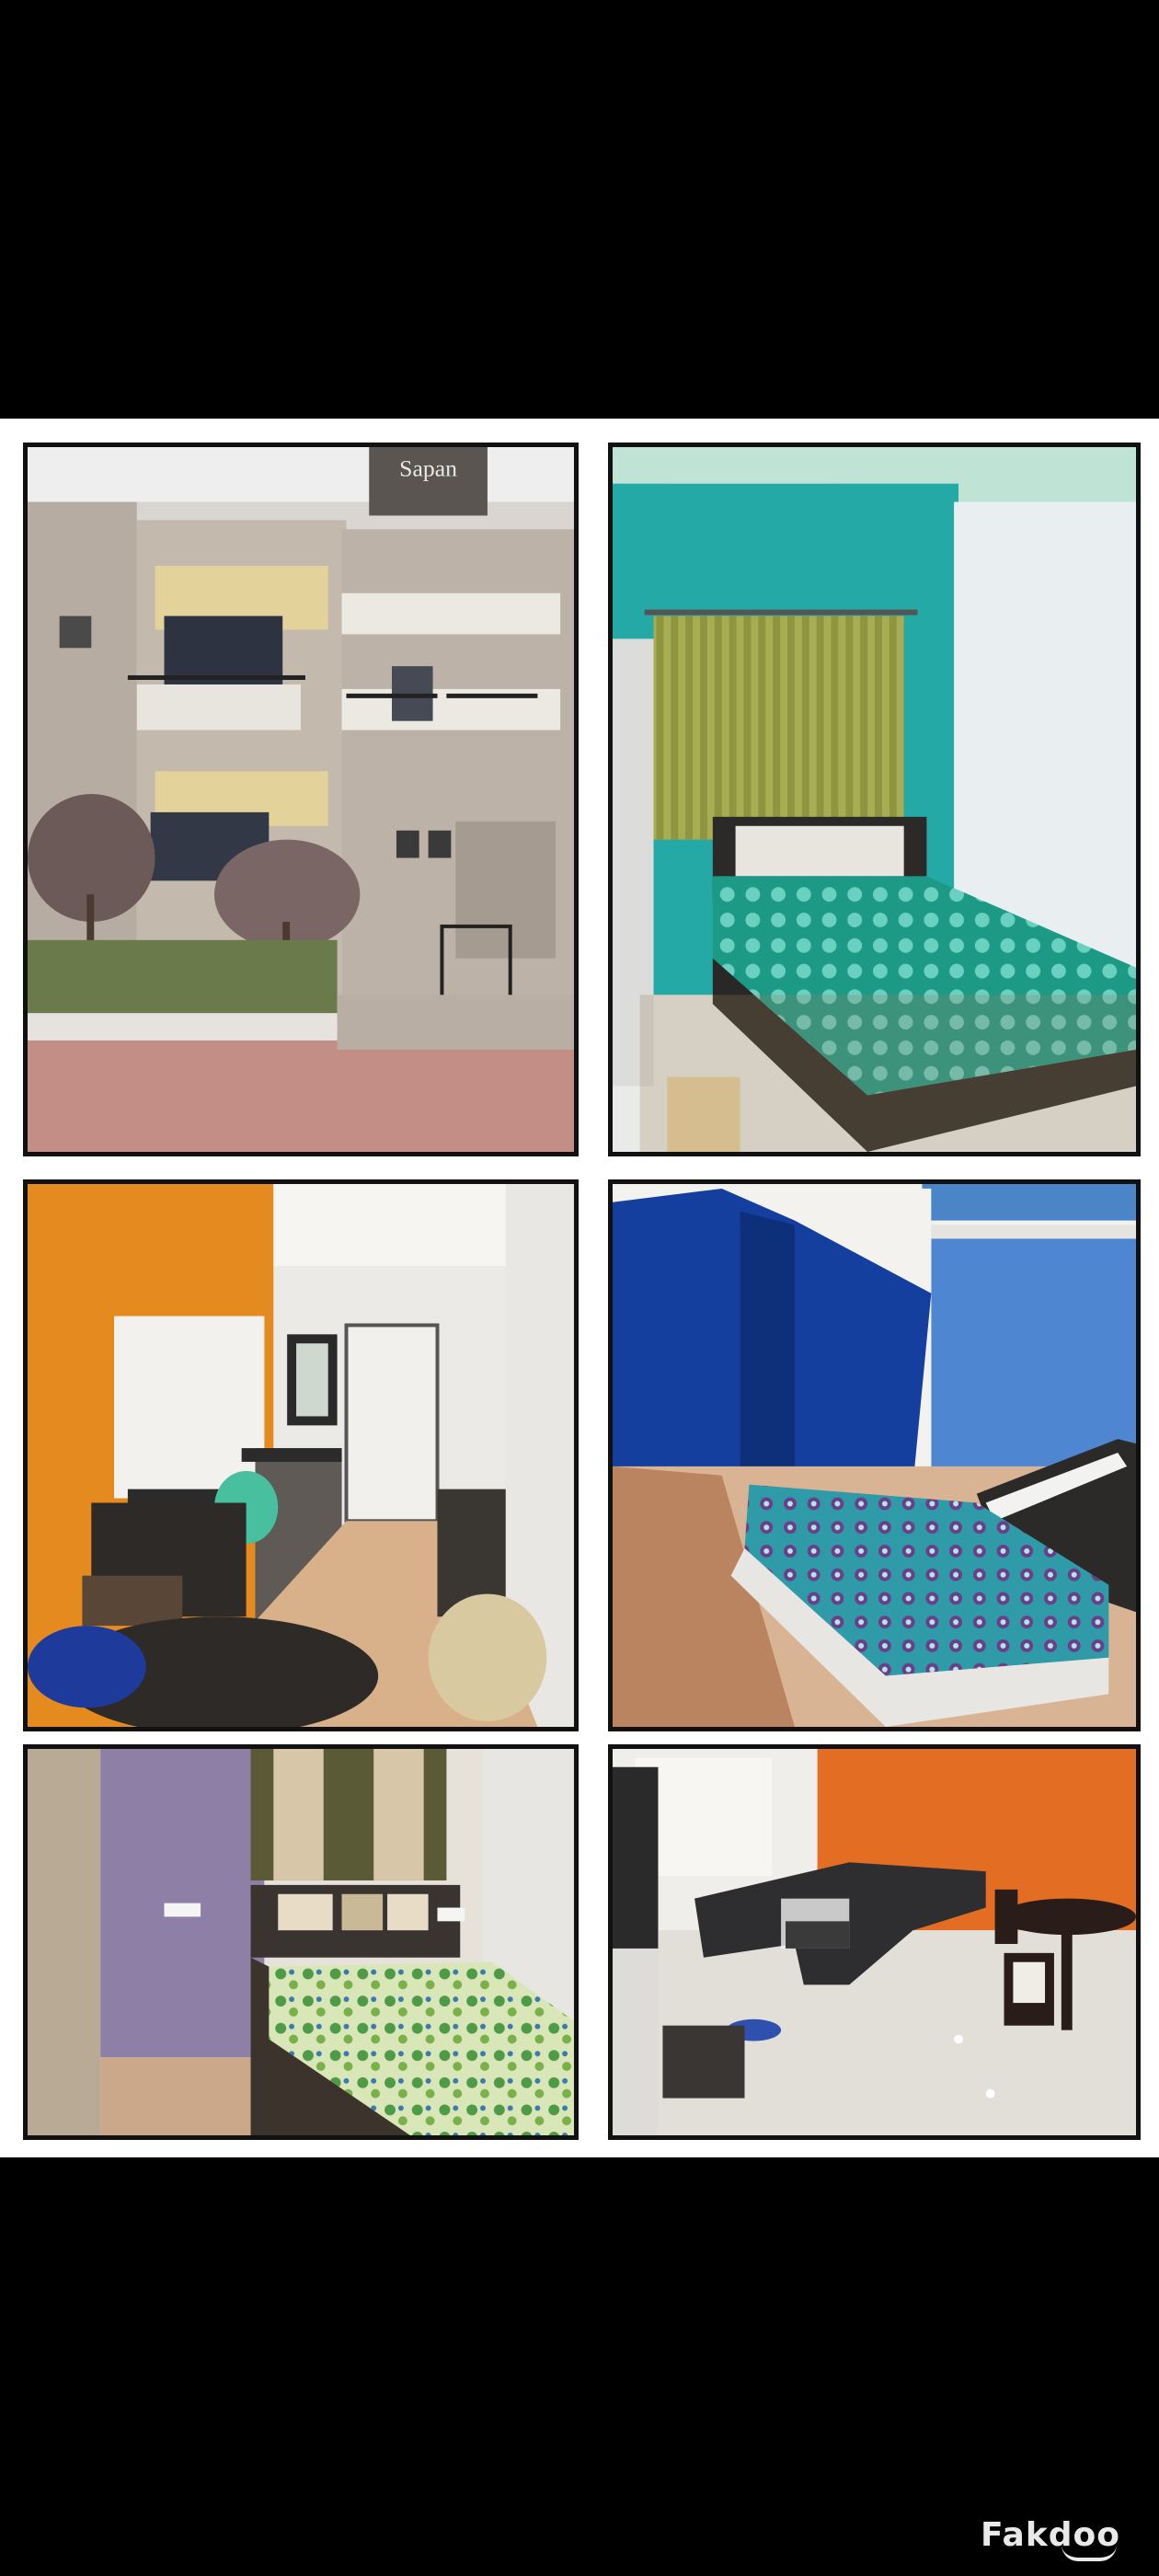  I want to click on bedroom-floral-image, so click(301, 1942).